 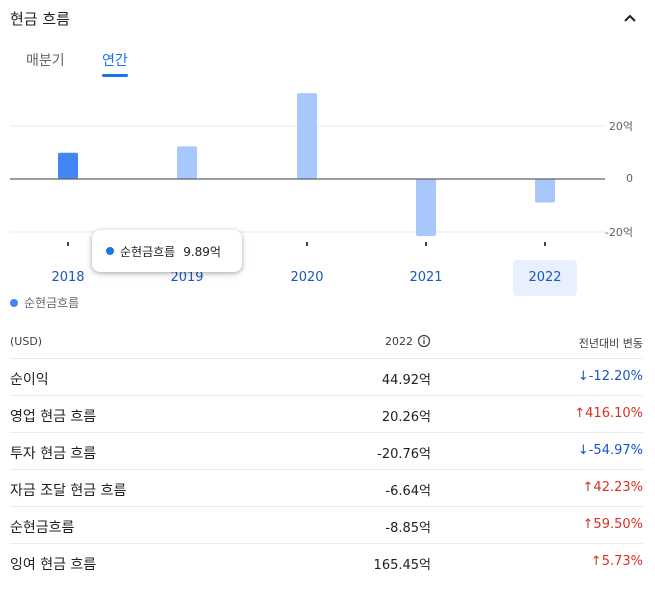 I want to click on row-change: ↑5.73%, so click(x=617, y=561).